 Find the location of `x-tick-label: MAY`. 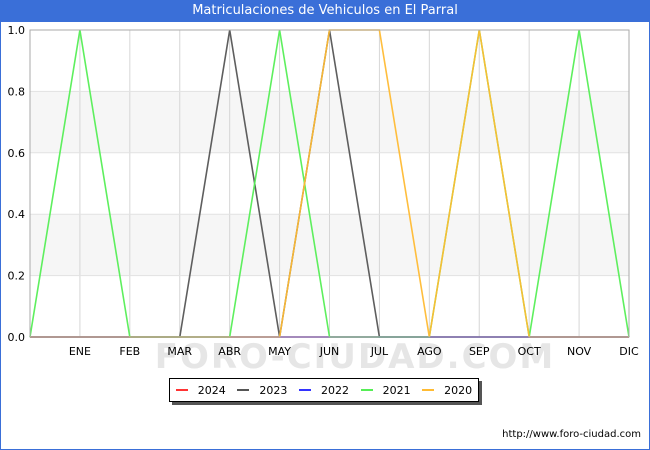

x-tick-label: MAY is located at coordinates (279, 351).